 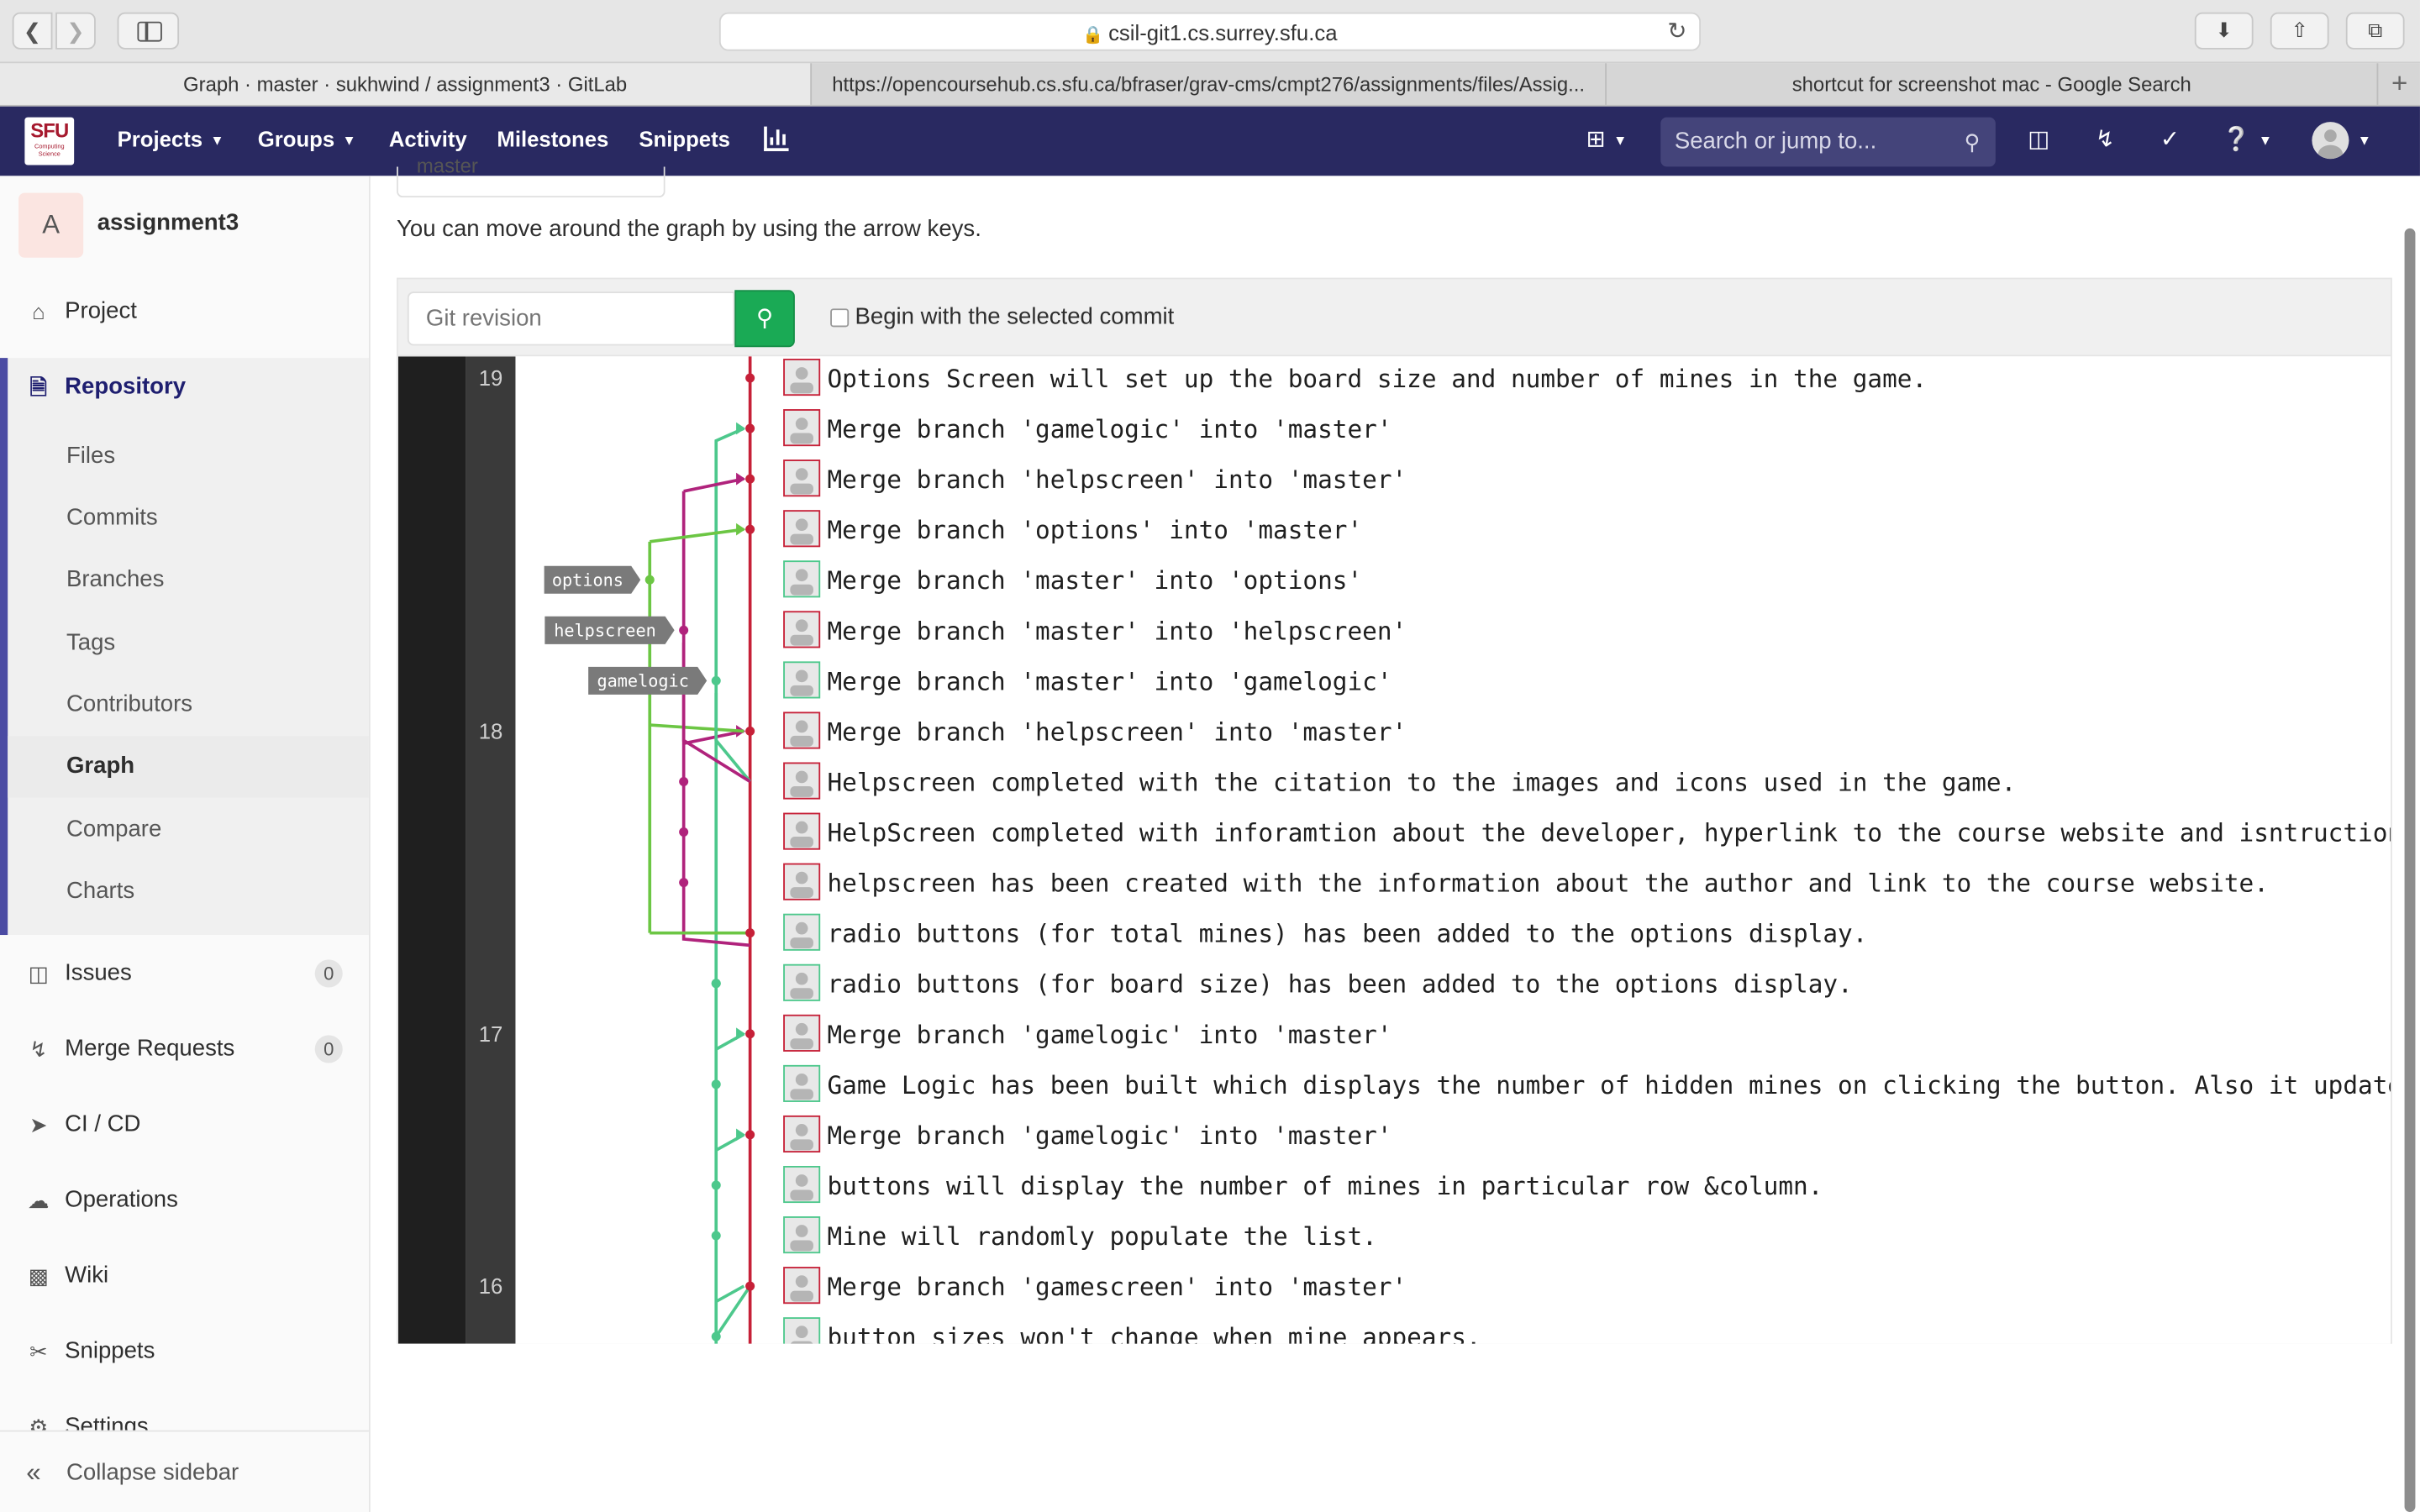 What do you see at coordinates (184, 891) in the screenshot?
I see `sidebar-sub-charts: Charts` at bounding box center [184, 891].